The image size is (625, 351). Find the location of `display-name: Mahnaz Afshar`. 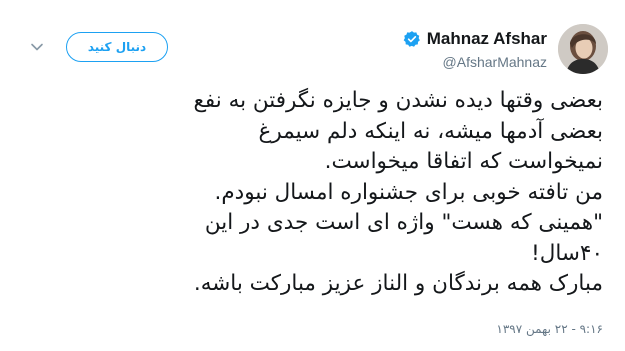

display-name: Mahnaz Afshar is located at coordinates (487, 39).